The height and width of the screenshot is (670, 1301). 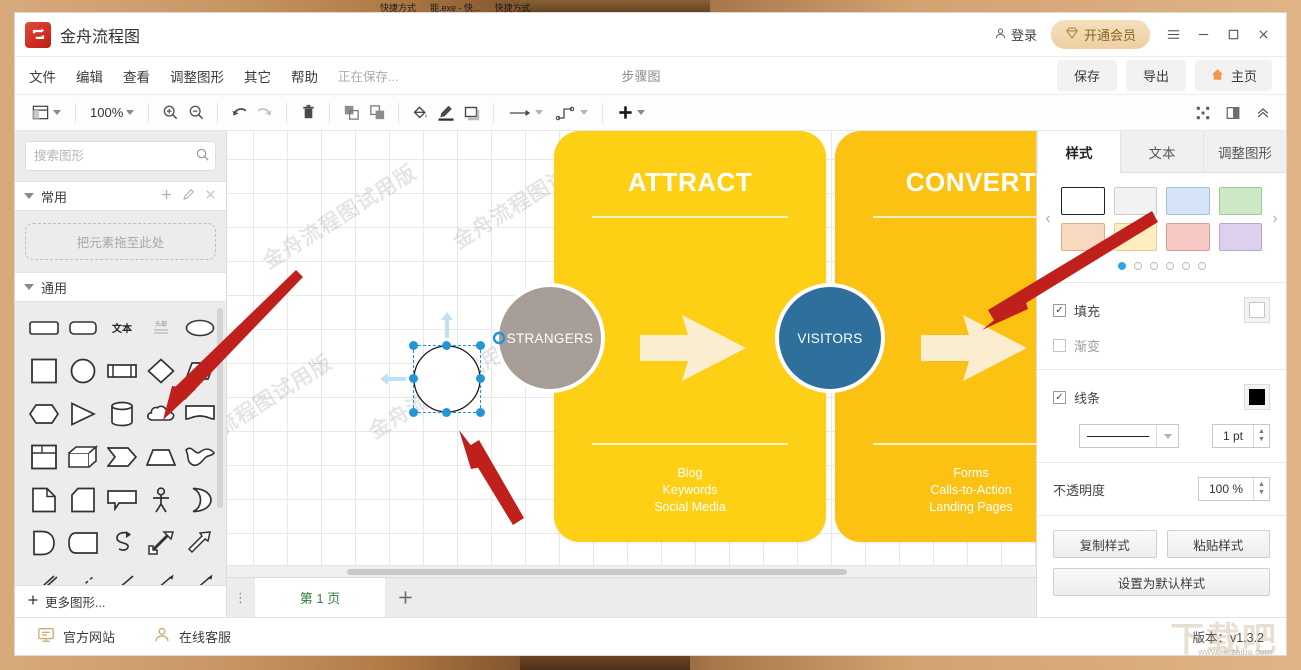 I want to click on shape-rounded-rect-wide-icon, so click(x=43, y=327).